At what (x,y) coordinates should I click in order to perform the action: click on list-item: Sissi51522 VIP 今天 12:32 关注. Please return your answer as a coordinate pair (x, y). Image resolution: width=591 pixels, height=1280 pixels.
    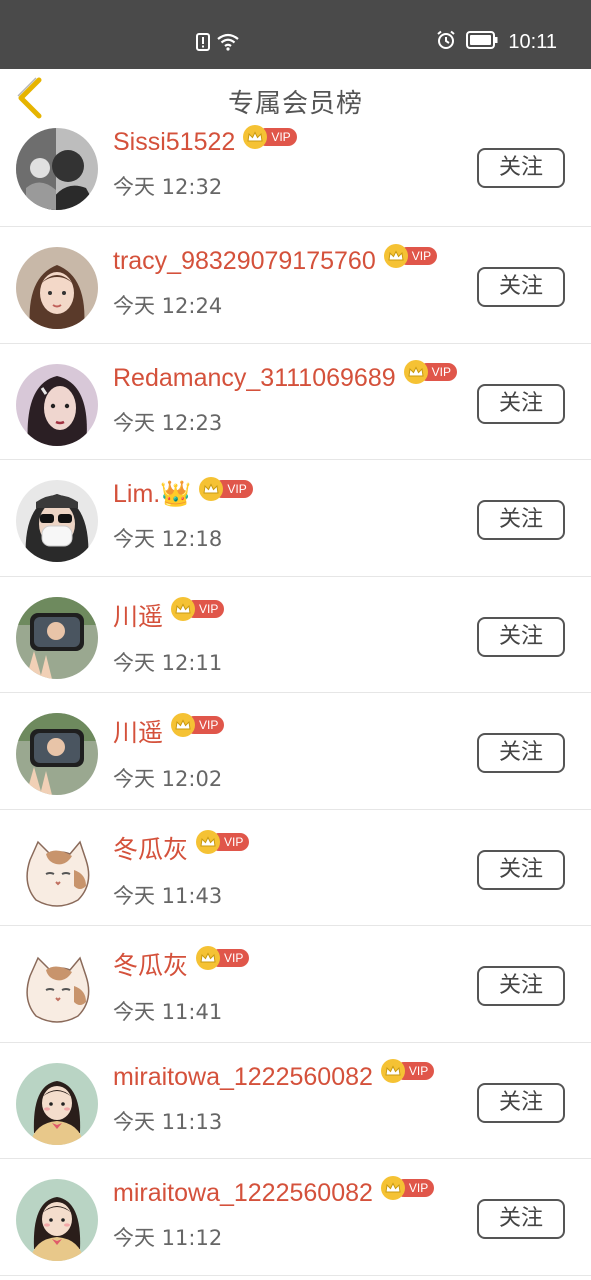
    Looking at the image, I should click on (295, 167).